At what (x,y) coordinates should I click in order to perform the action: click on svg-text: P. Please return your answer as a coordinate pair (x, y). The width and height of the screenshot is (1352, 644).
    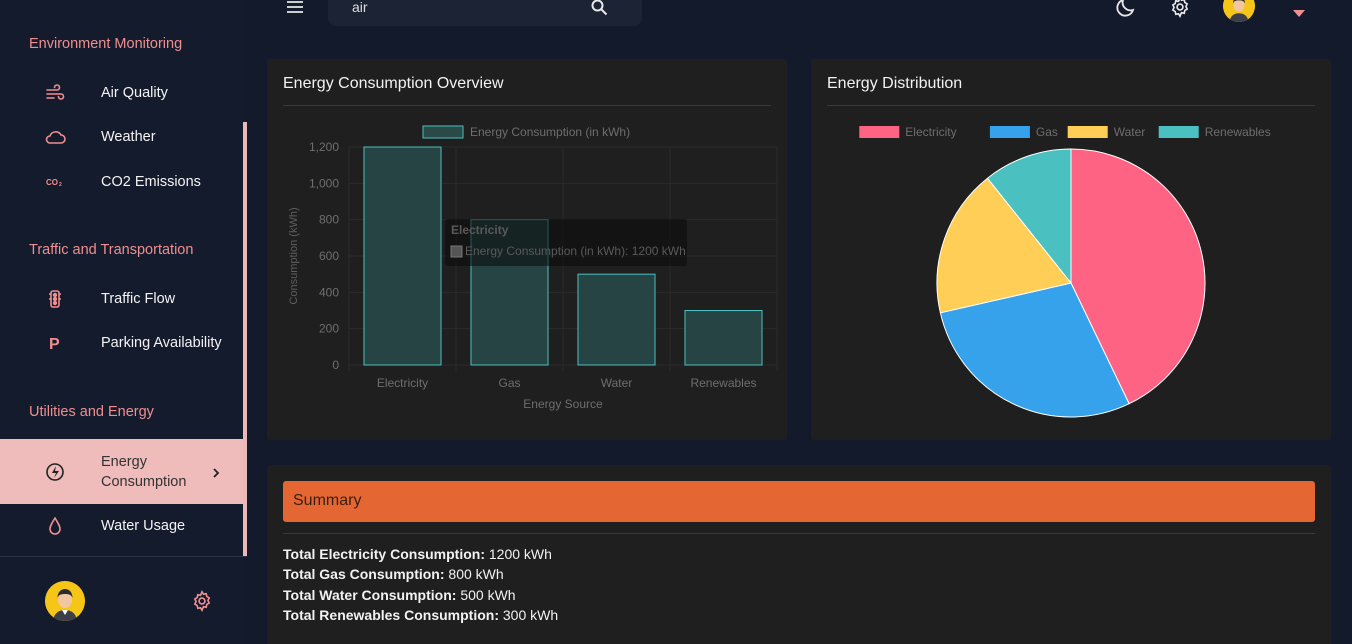
    Looking at the image, I should click on (54, 343).